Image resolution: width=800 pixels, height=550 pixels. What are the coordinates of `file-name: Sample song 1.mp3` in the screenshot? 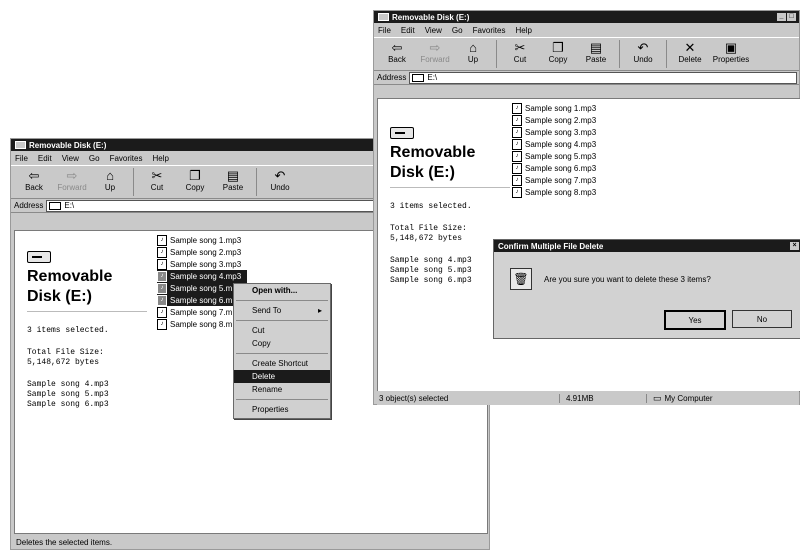 It's located at (561, 108).